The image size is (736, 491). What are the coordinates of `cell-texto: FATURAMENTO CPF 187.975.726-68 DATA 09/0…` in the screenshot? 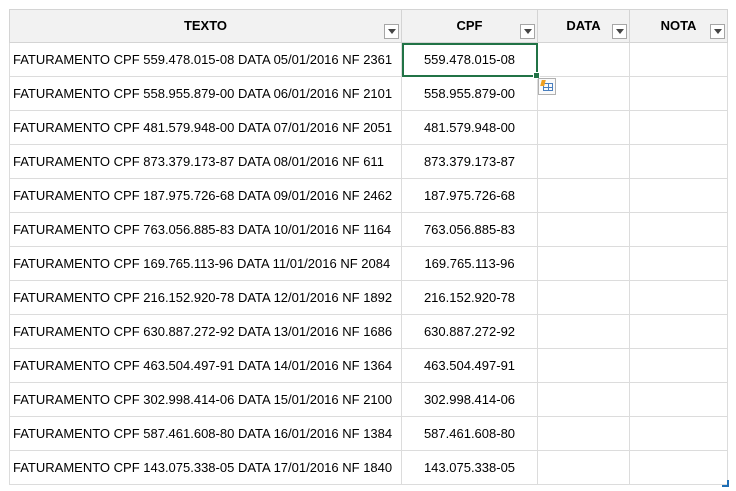 It's located at (205, 195).